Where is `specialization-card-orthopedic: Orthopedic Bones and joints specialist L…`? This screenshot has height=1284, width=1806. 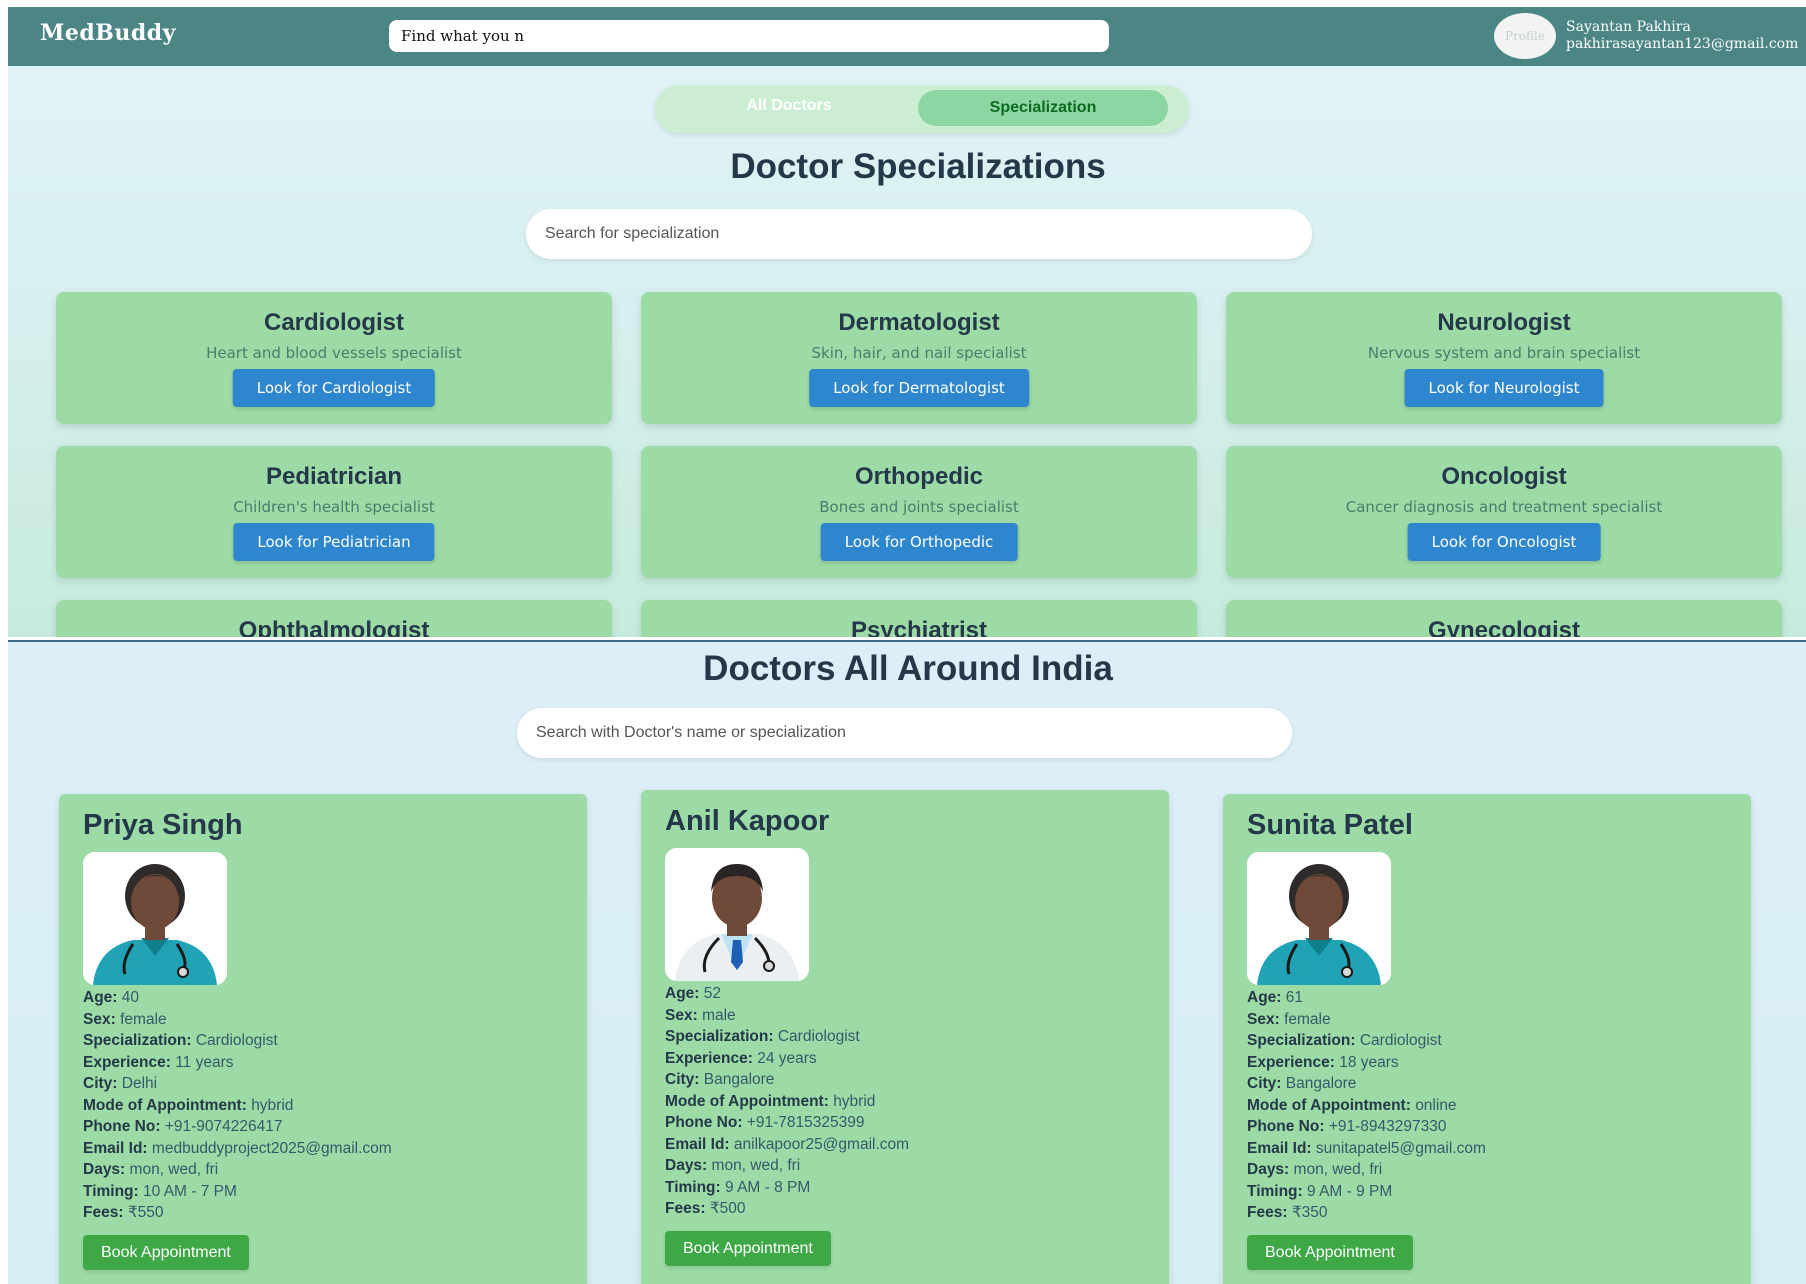 specialization-card-orthopedic: Orthopedic Bones and joints specialist L… is located at coordinates (919, 512).